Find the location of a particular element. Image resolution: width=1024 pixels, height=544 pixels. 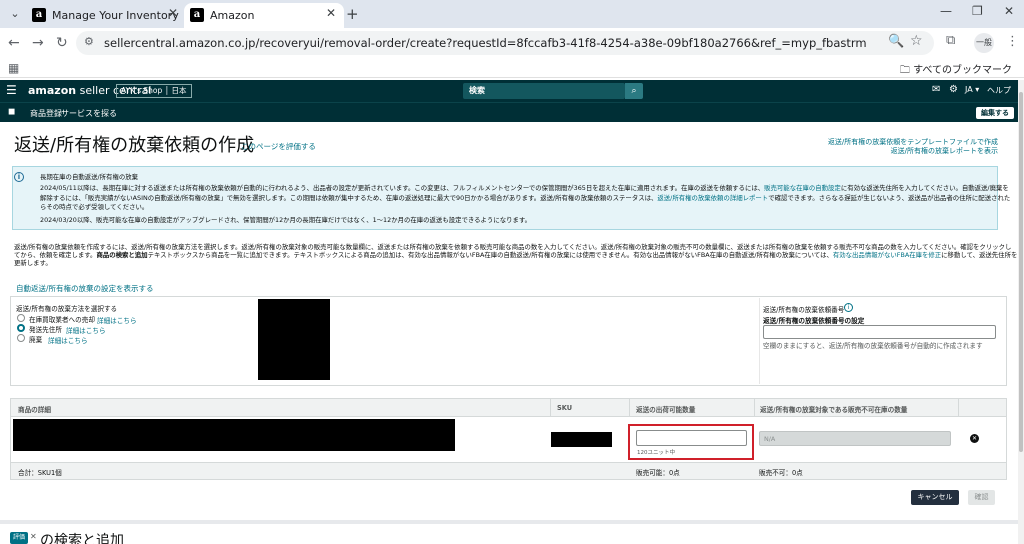

info-help-icon: i is located at coordinates (848, 307).